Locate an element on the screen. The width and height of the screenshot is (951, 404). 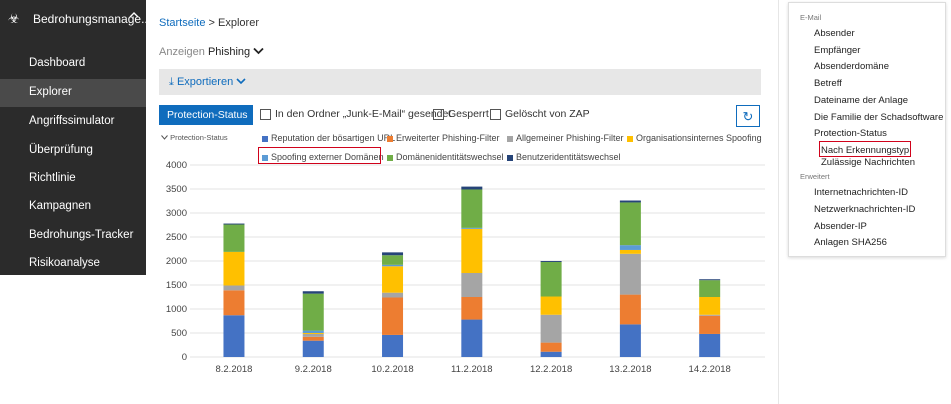
y-tick-label: 0 is located at coordinates (184, 357).